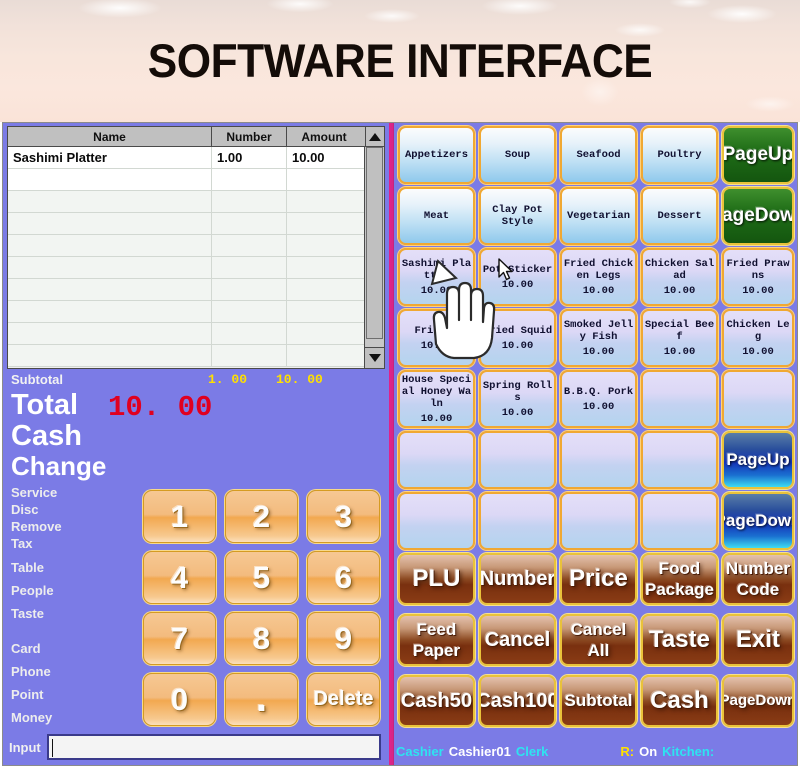 The height and width of the screenshot is (768, 800). I want to click on menu-item-button: Fried s 10.00, so click(436, 338).